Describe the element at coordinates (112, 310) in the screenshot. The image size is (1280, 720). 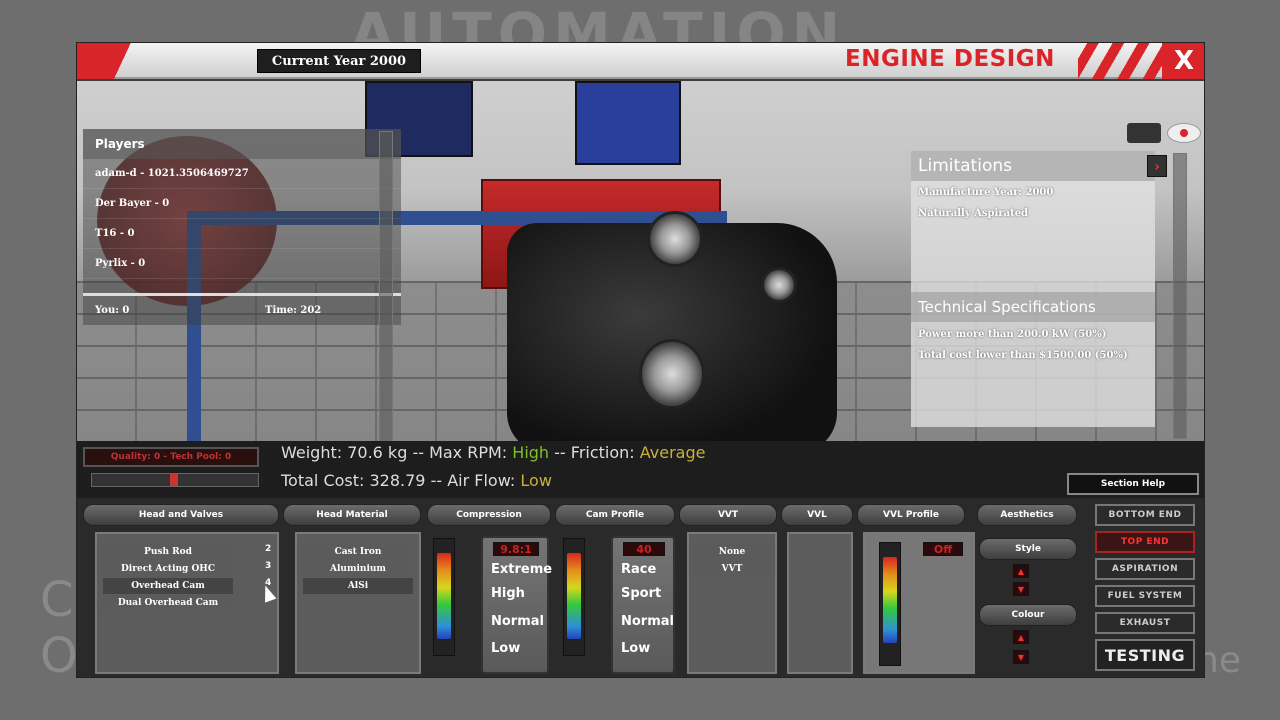
I see `you-score: You: 0` at that location.